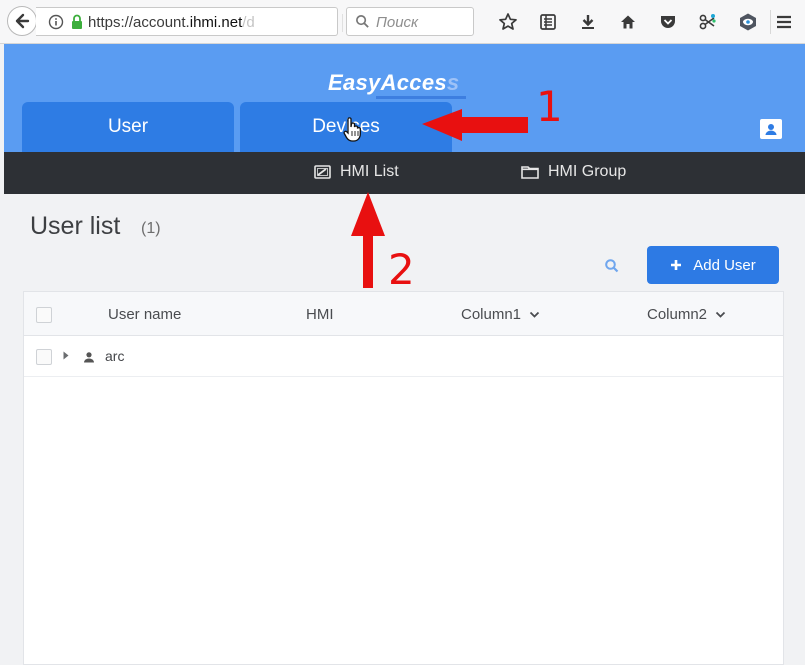  I want to click on pocket-button, so click(668, 22).